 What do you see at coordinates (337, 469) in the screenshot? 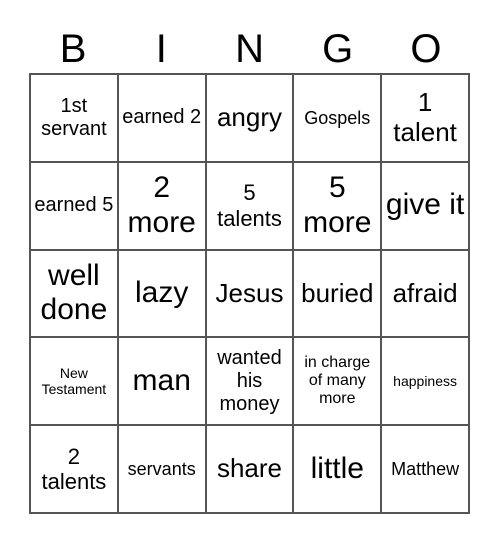
I see `bingo-cell: little` at bounding box center [337, 469].